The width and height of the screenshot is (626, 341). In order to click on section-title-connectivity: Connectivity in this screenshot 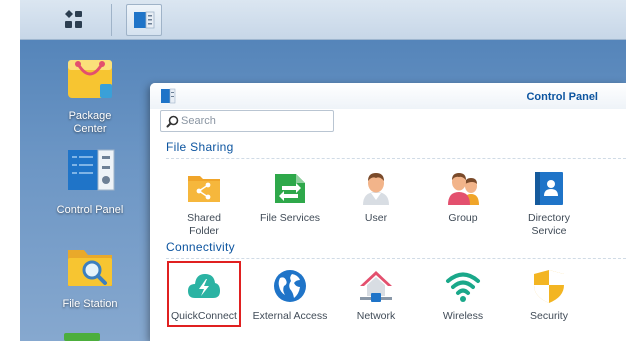, I will do `click(200, 247)`.